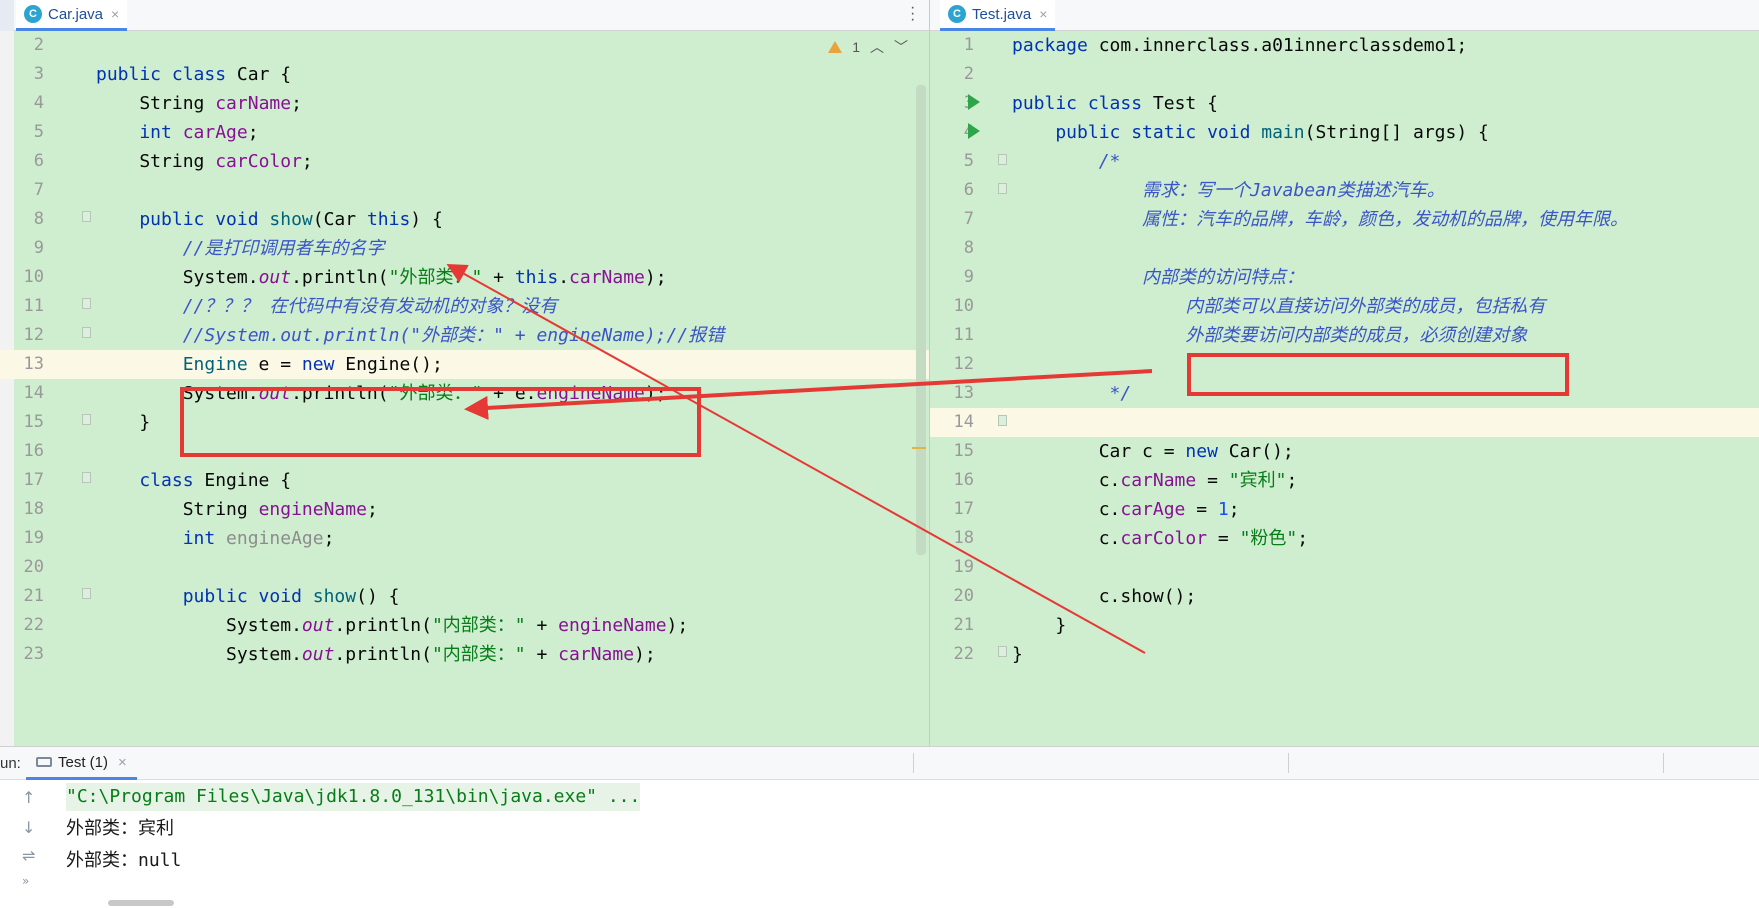 The height and width of the screenshot is (908, 1759). What do you see at coordinates (1344, 654) in the screenshot?
I see `code-line: 22}` at bounding box center [1344, 654].